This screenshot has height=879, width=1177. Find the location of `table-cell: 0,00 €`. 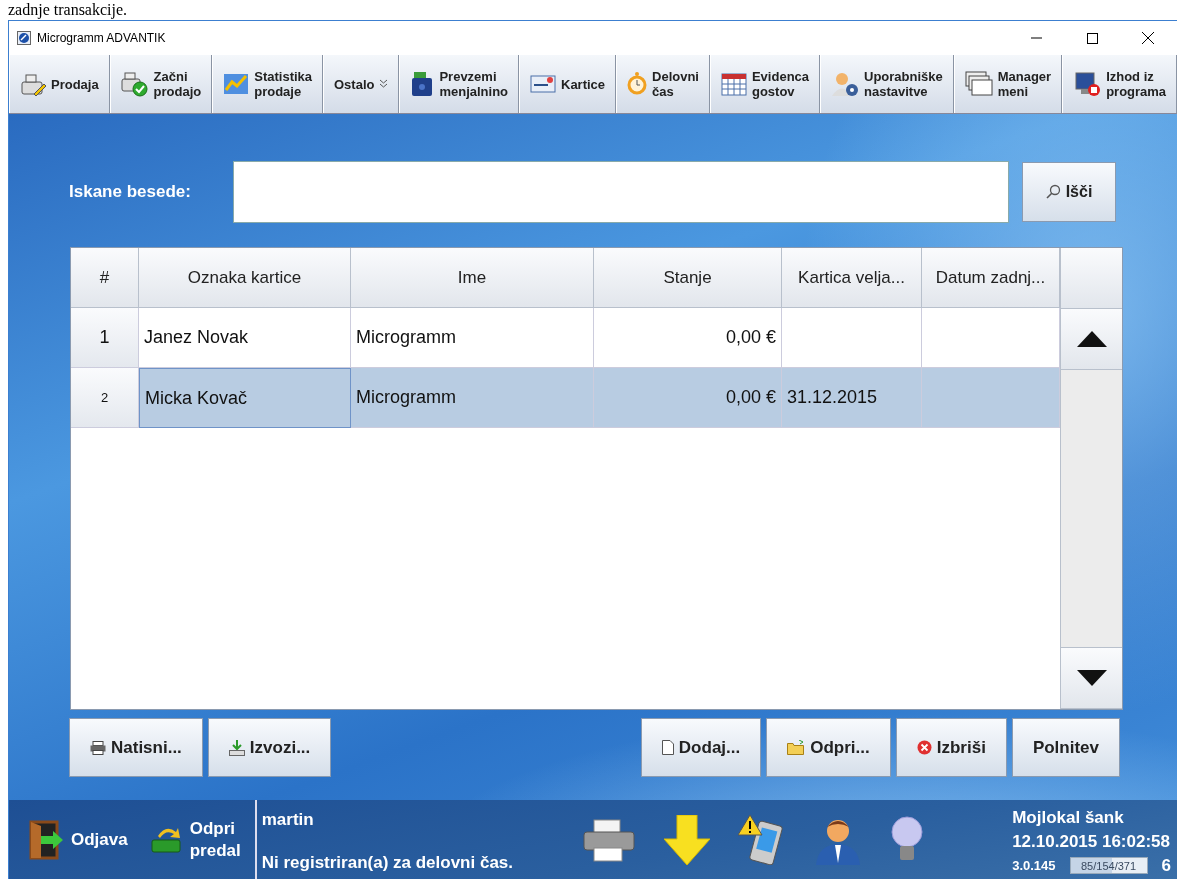

table-cell: 0,00 € is located at coordinates (688, 398).